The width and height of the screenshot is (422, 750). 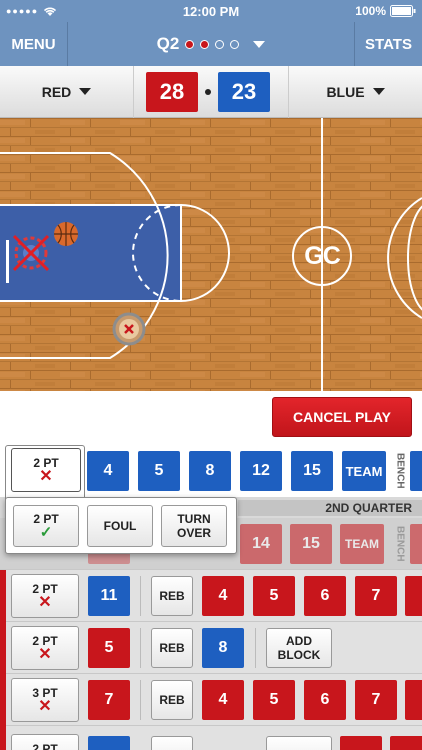 What do you see at coordinates (168, 43) in the screenshot?
I see `quarter-label: Q2` at bounding box center [168, 43].